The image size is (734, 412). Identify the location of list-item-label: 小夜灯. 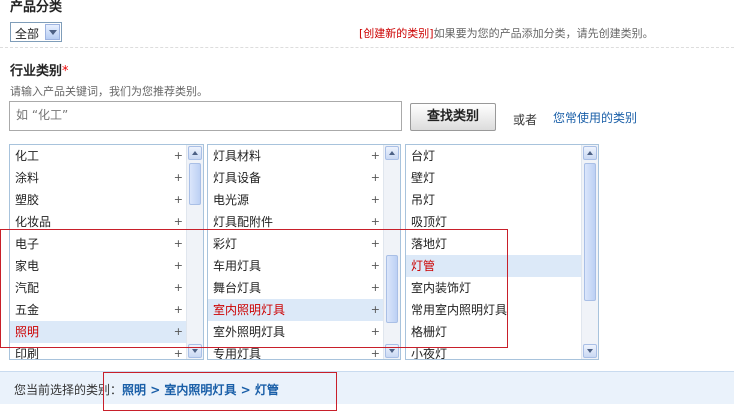
(429, 353).